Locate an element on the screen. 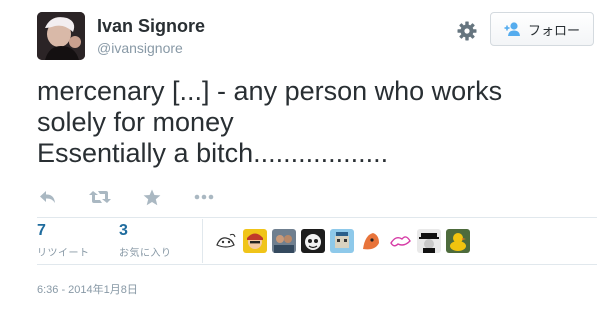 The height and width of the screenshot is (319, 614). retweet-icon is located at coordinates (100, 197).